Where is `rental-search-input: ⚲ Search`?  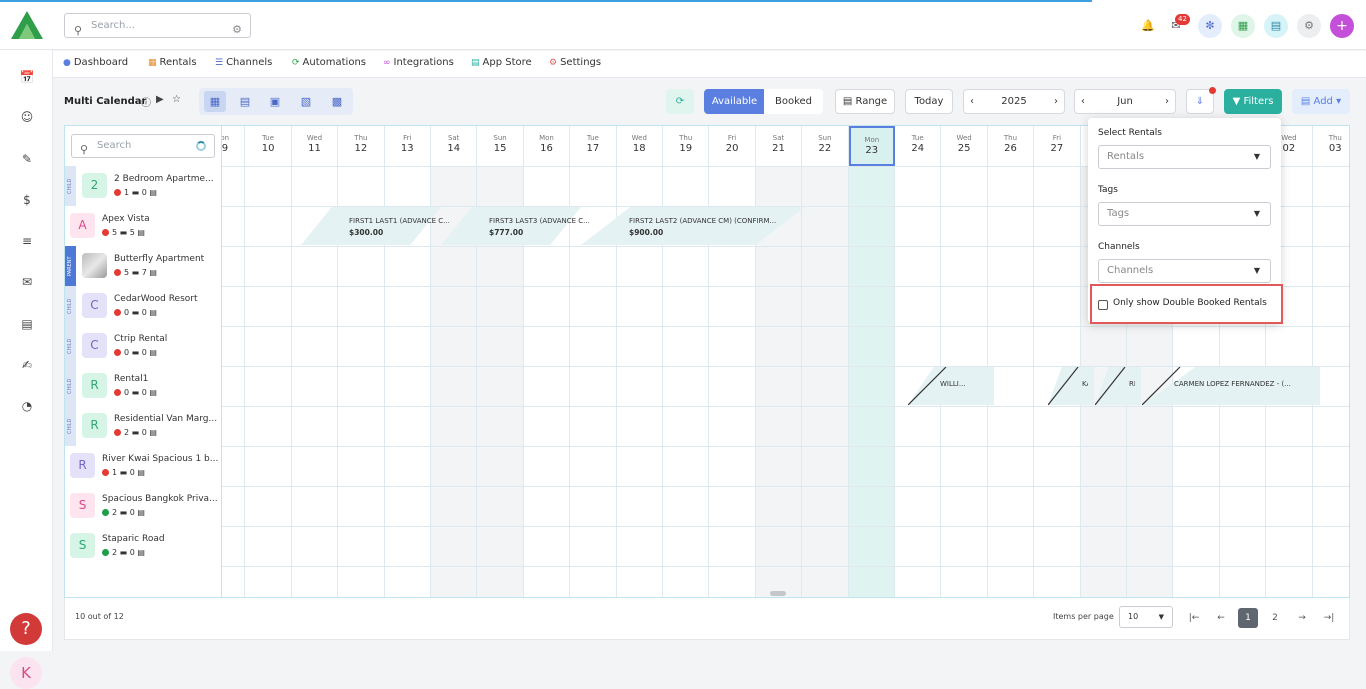 rental-search-input: ⚲ Search is located at coordinates (143, 146).